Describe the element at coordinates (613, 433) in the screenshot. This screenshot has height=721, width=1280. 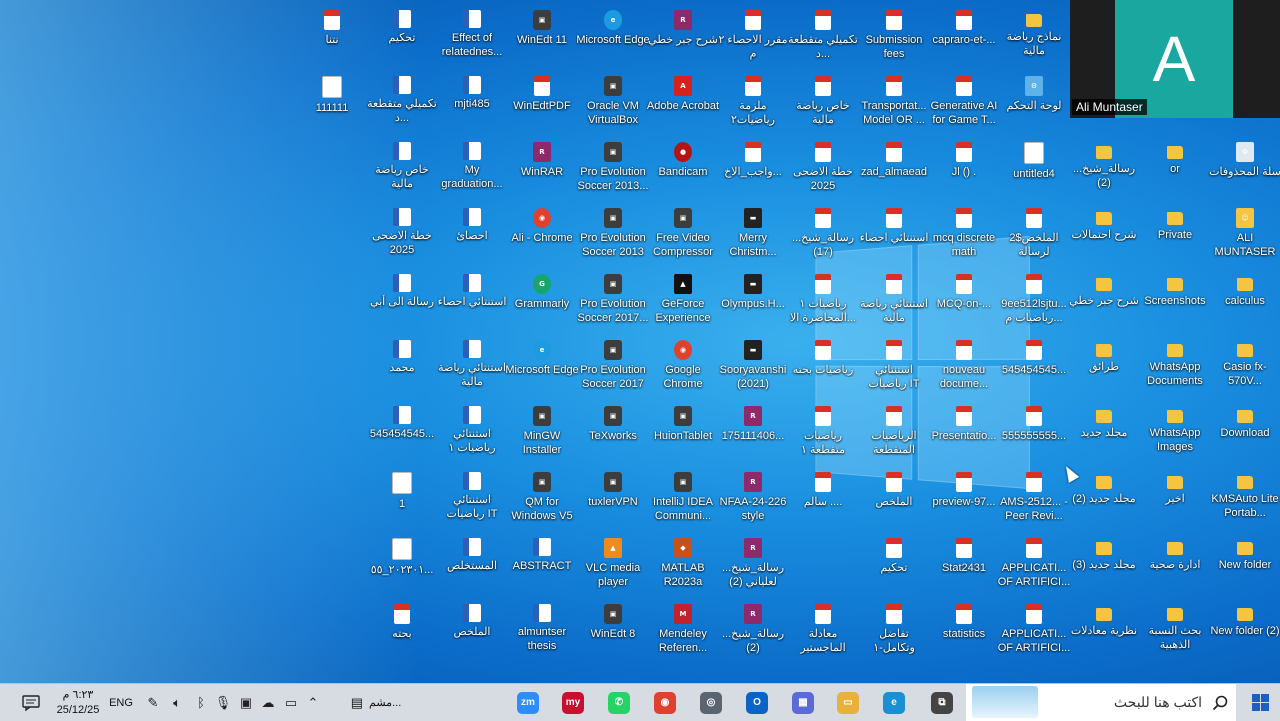
I see `desktop-icon: ▣ TeXworks` at that location.